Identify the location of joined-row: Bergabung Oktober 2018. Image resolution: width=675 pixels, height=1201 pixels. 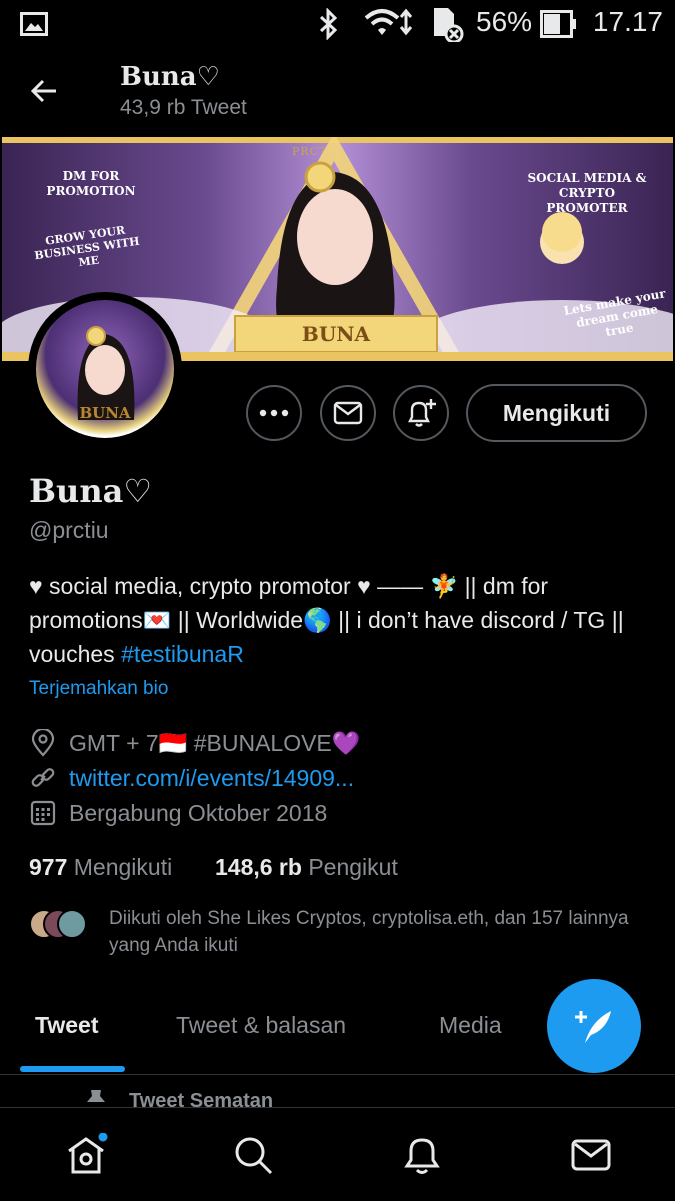
(178, 813).